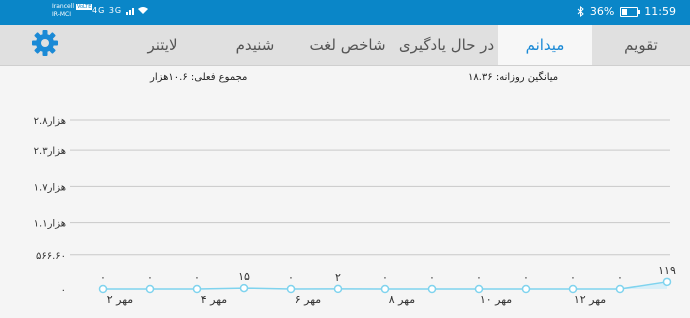 The image size is (690, 318). Describe the element at coordinates (63, 290) in the screenshot. I see `y-tick-label: ۰` at that location.